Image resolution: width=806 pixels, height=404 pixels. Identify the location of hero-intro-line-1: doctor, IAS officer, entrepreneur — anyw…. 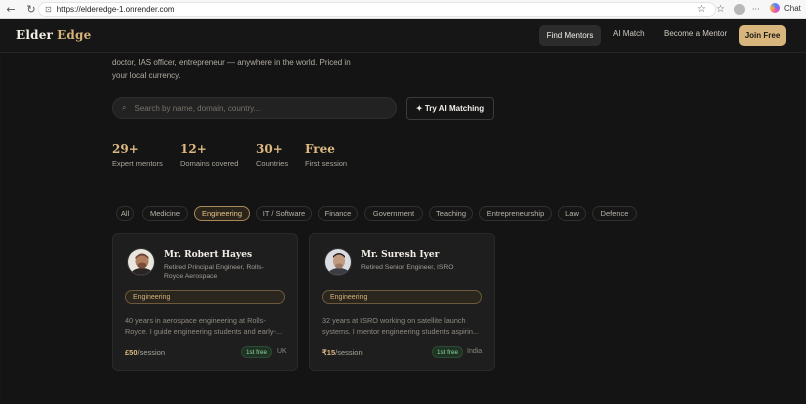
(231, 62).